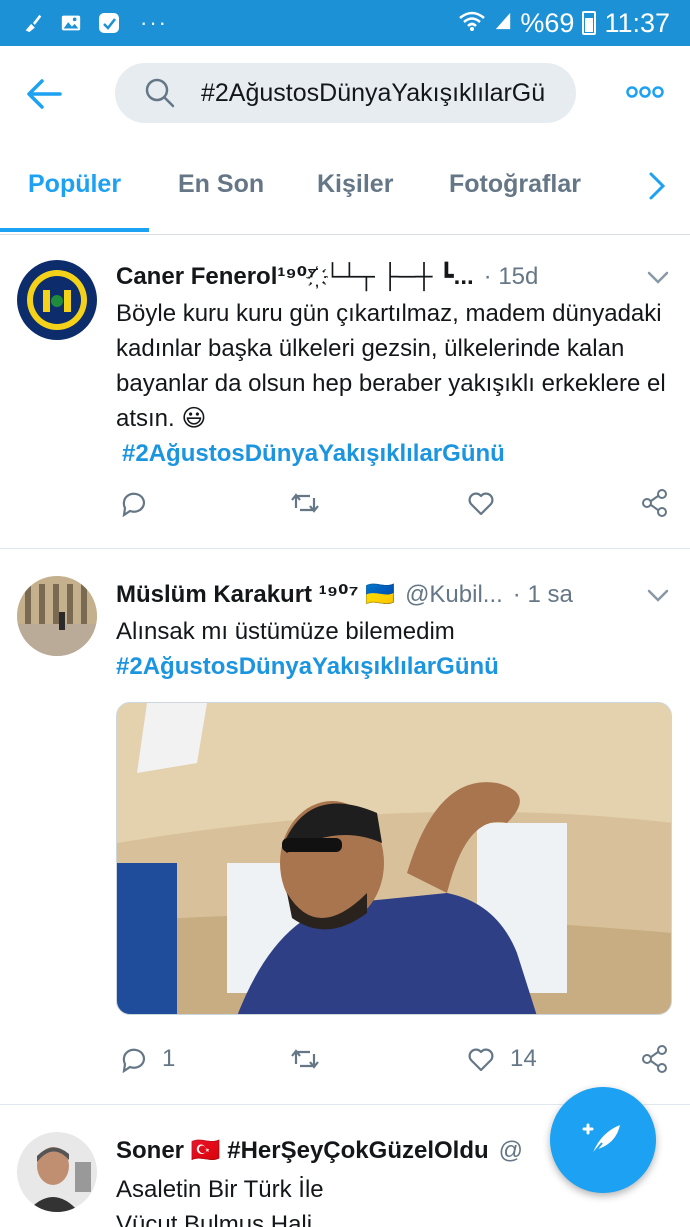 This screenshot has width=690, height=1227. Describe the element at coordinates (345, 23) in the screenshot. I see `status-bar: ··· %69 11:37` at that location.